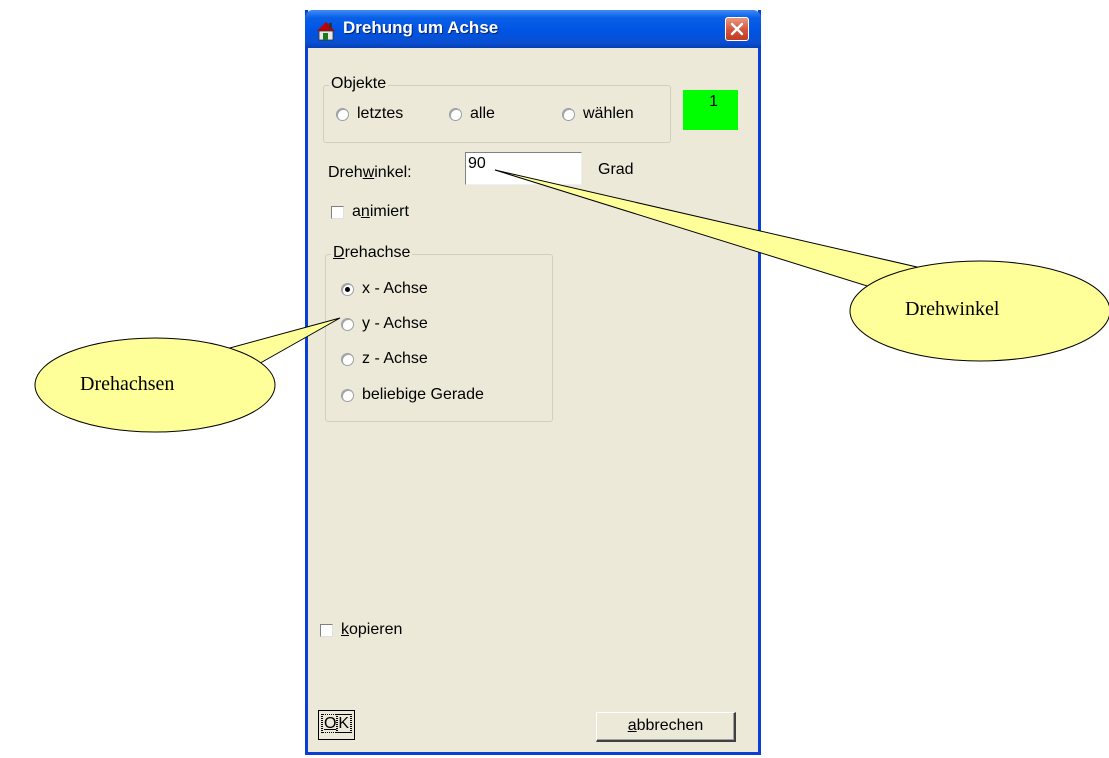 This screenshot has height=758, width=1109. I want to click on callout-drehwinkel-shape, so click(801, 265).